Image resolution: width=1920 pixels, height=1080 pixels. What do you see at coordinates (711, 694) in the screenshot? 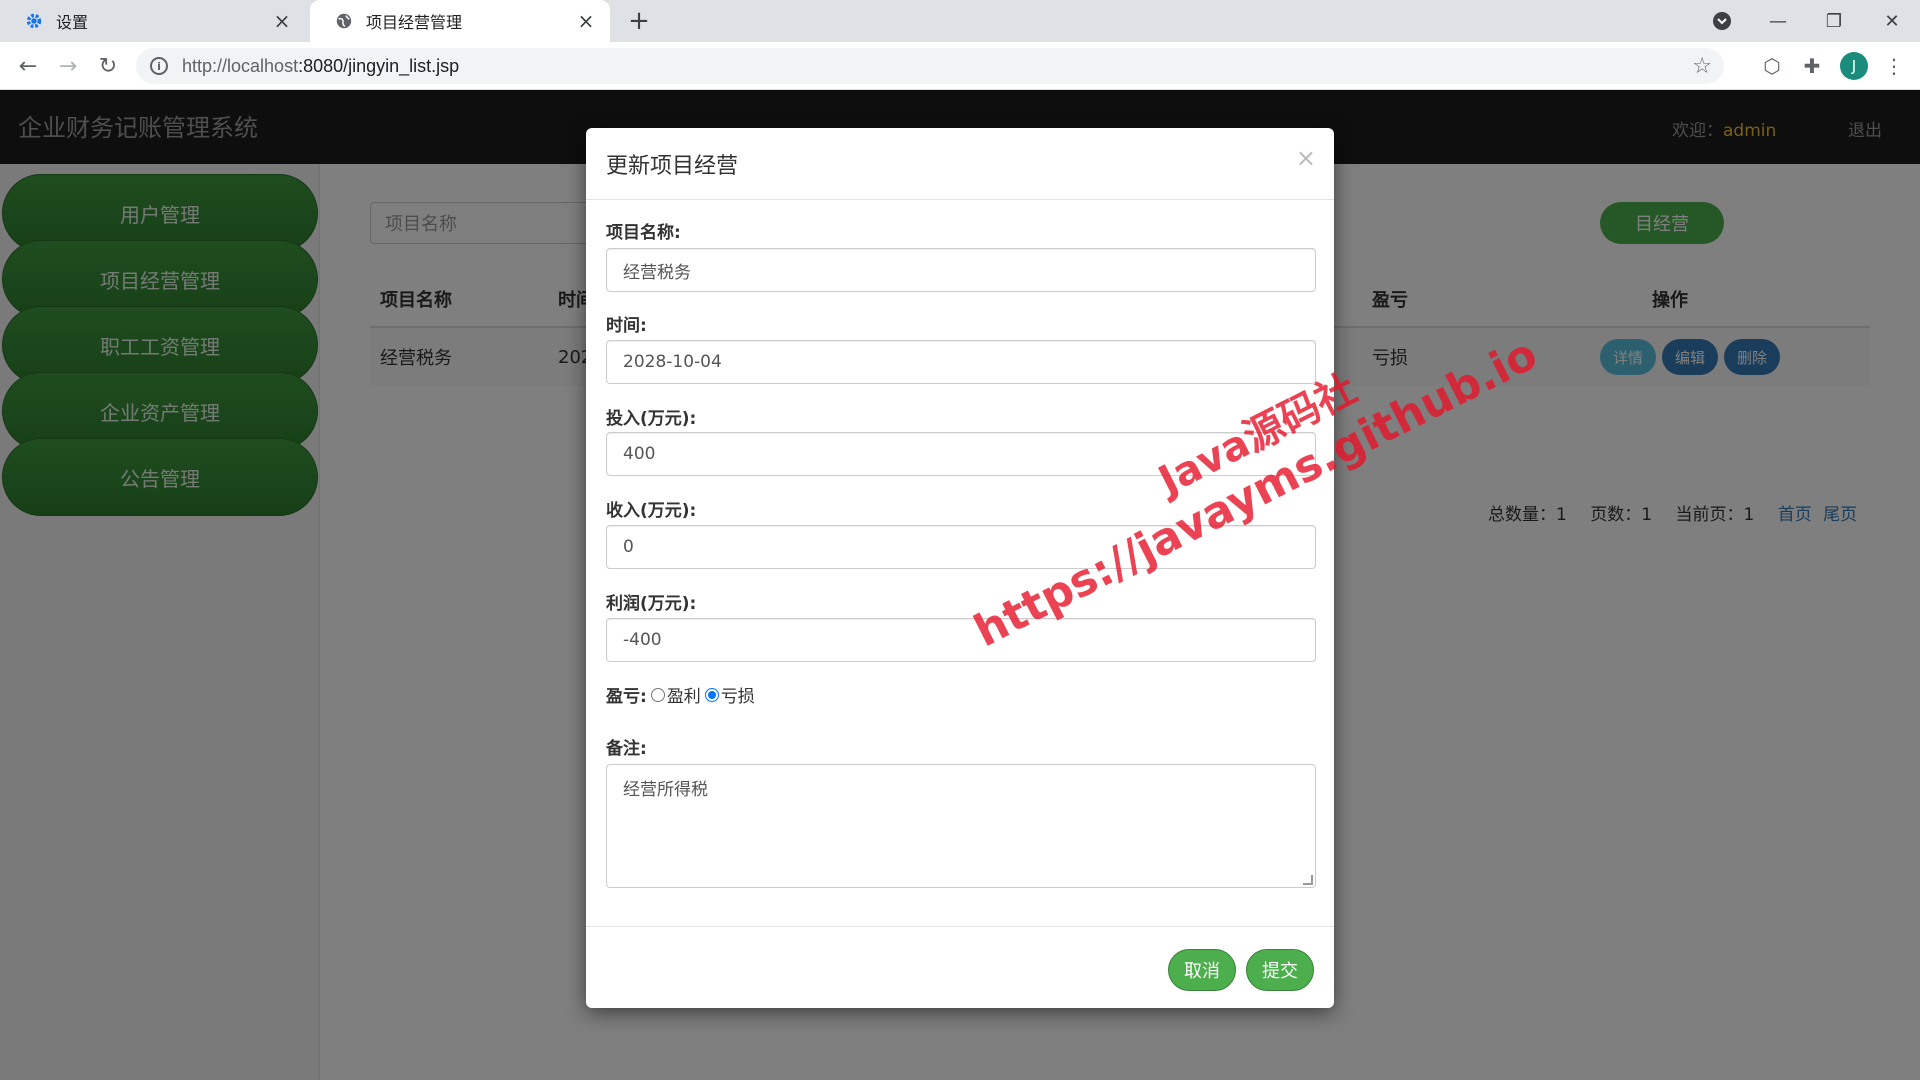
I see `radio-loss` at bounding box center [711, 694].